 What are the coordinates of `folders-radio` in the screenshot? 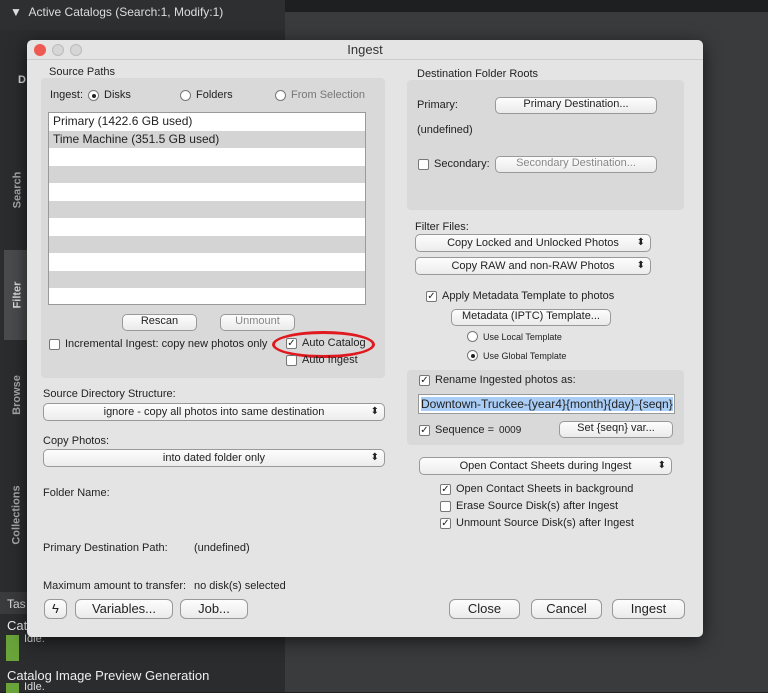 It's located at (185, 95).